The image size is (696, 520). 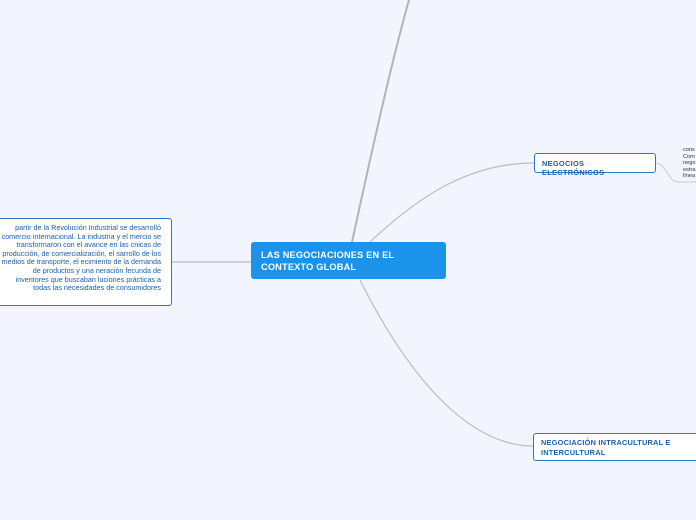 I want to click on central-topic: LAS NEGOCIACIONES EN EL CONTEXTO GLOBAL, so click(x=348, y=260).